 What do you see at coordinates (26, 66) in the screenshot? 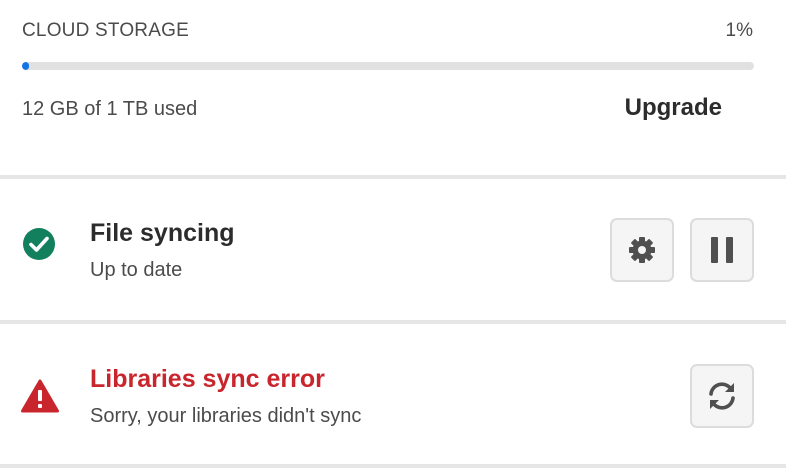
I see `storage-progress-fill` at bounding box center [26, 66].